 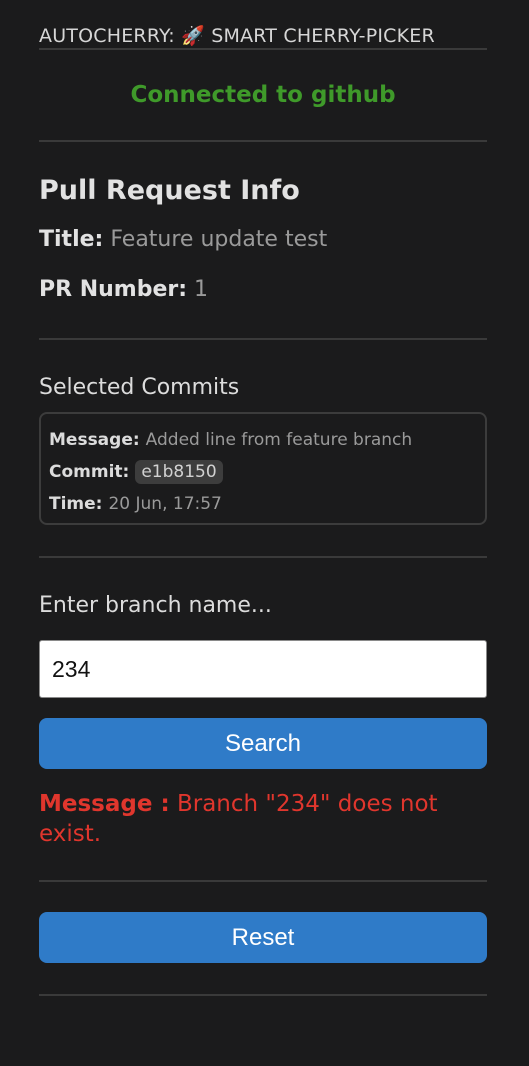 I want to click on divider, so click(x=263, y=995).